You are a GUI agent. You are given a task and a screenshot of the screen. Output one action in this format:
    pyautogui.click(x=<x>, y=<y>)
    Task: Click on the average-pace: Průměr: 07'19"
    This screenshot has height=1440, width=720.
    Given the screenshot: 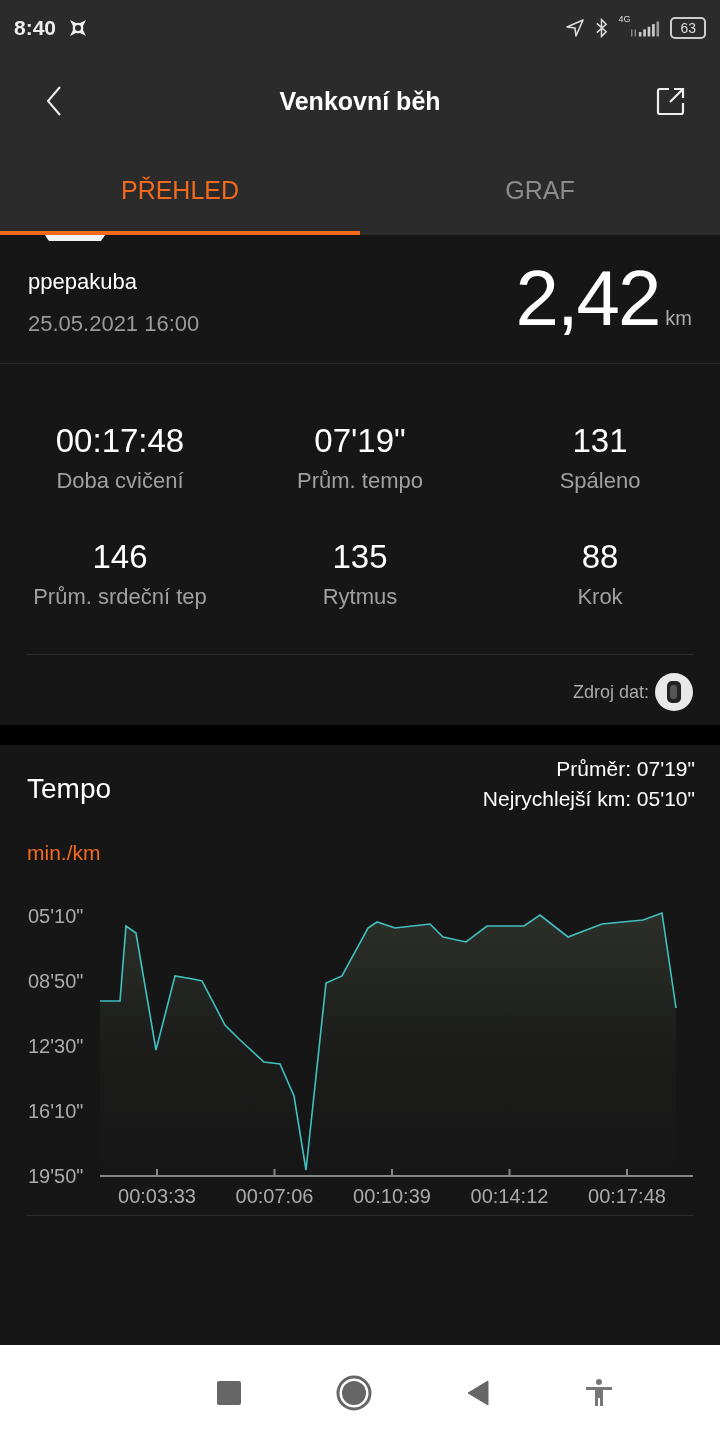 What is the action you would take?
    pyautogui.click(x=625, y=769)
    